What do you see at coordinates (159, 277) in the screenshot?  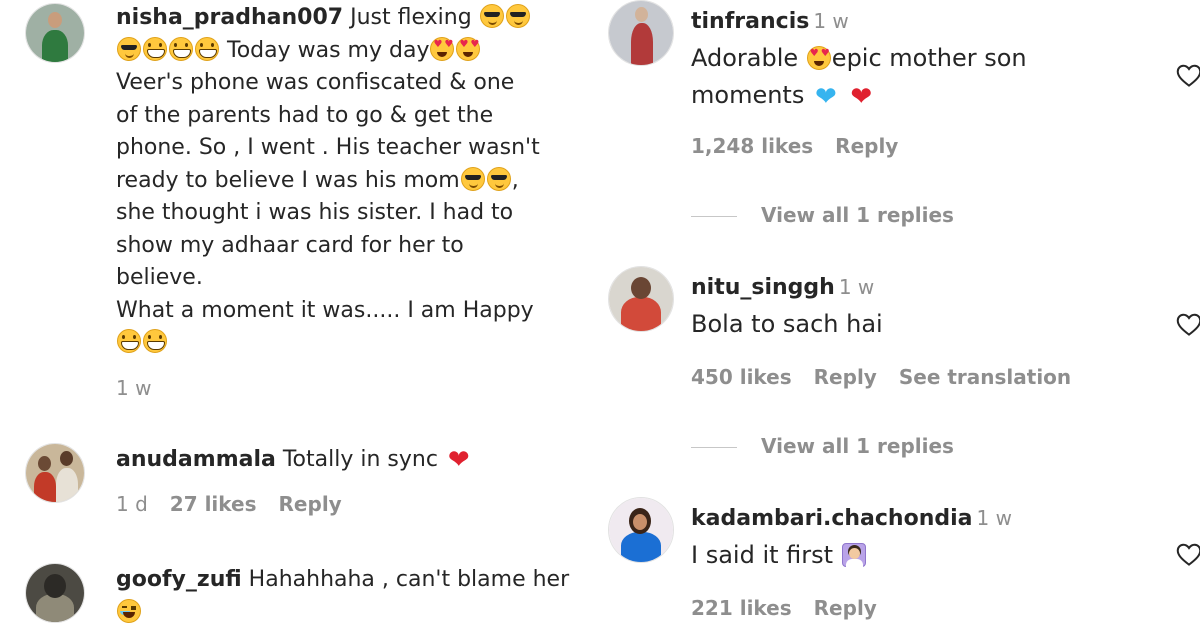 I see `comment-text-line: believe.` at bounding box center [159, 277].